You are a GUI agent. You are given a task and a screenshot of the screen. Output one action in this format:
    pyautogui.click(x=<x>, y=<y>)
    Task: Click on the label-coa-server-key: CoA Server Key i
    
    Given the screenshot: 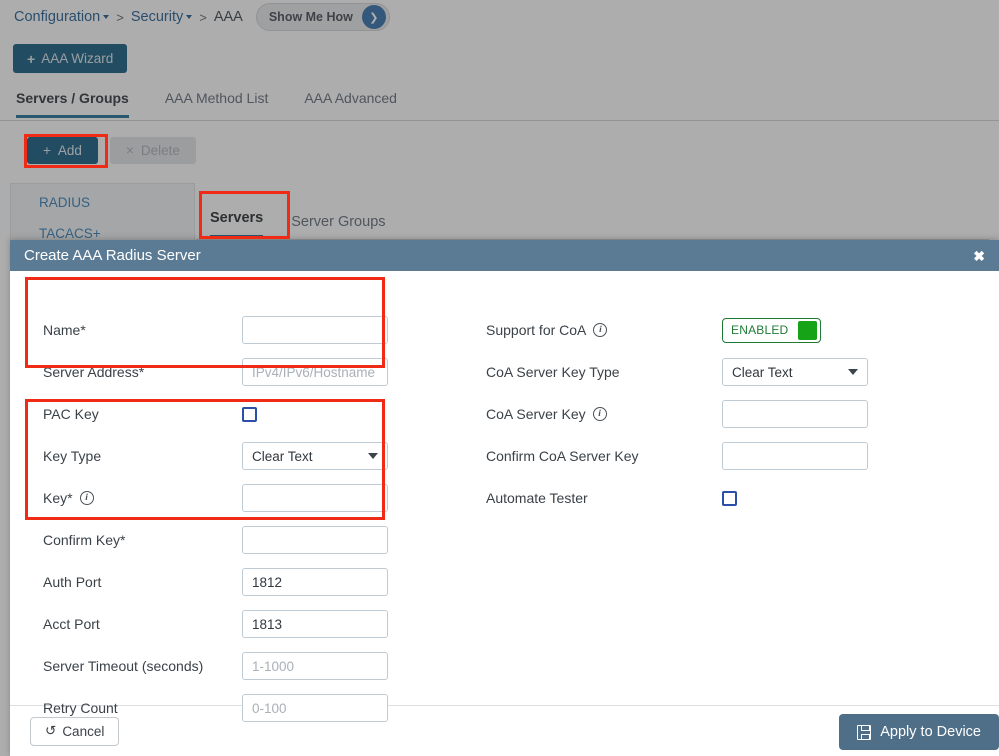 What is the action you would take?
    pyautogui.click(x=604, y=414)
    